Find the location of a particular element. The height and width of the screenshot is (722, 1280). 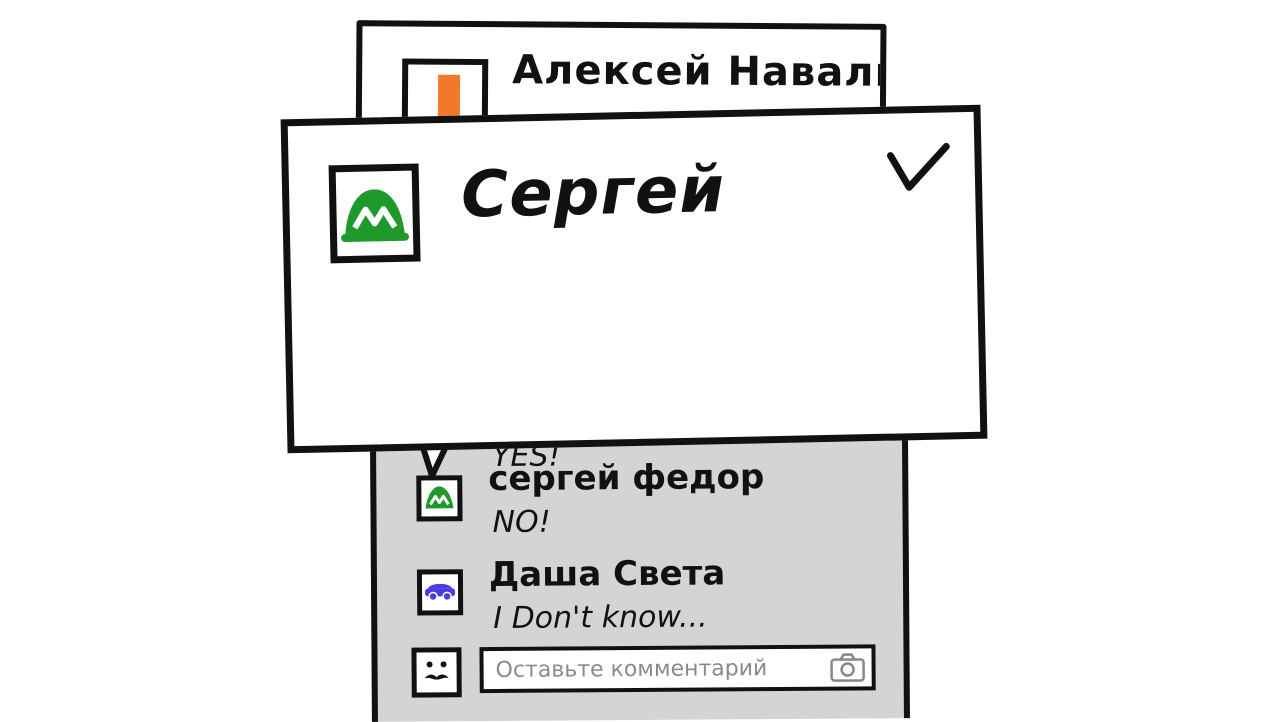

mustache-face-icon is located at coordinates (436, 670).